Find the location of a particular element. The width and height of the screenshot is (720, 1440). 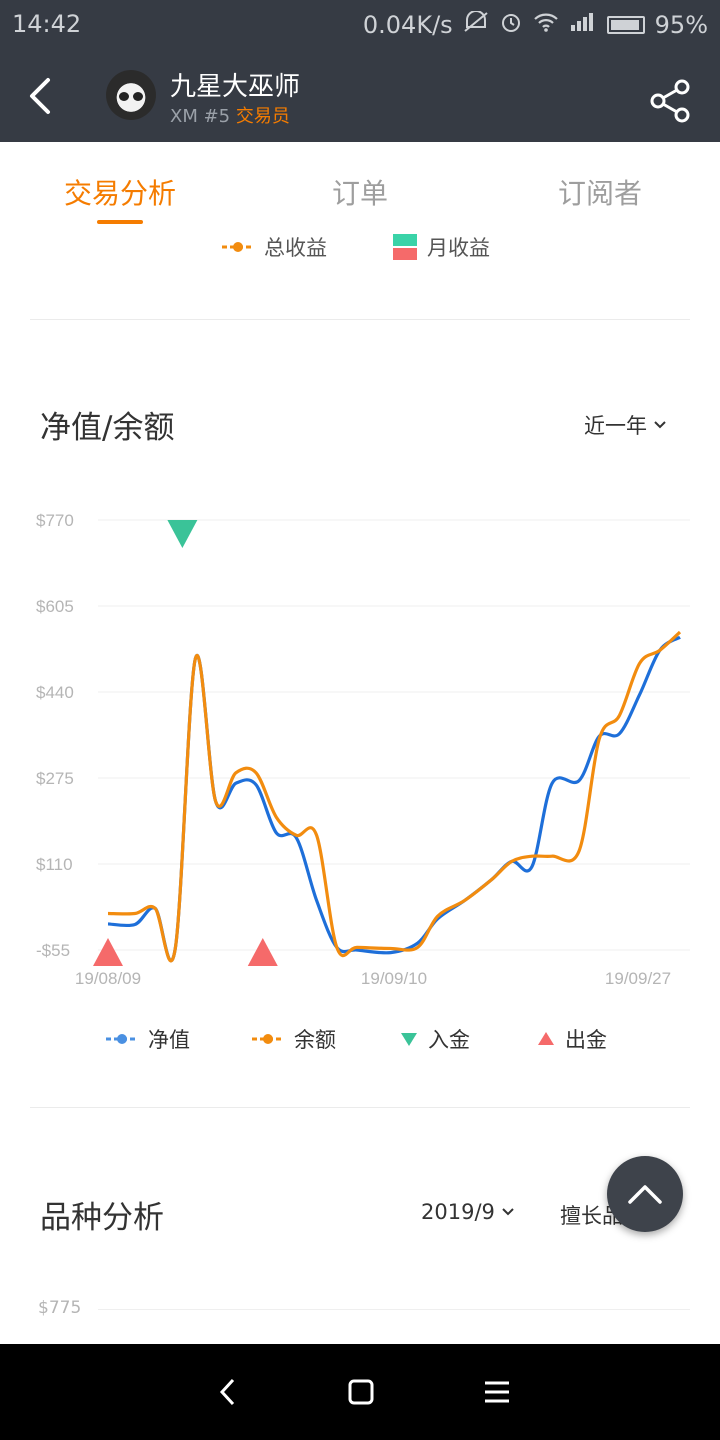

trader-subtitle: XM #5 交易员 is located at coordinates (230, 115).